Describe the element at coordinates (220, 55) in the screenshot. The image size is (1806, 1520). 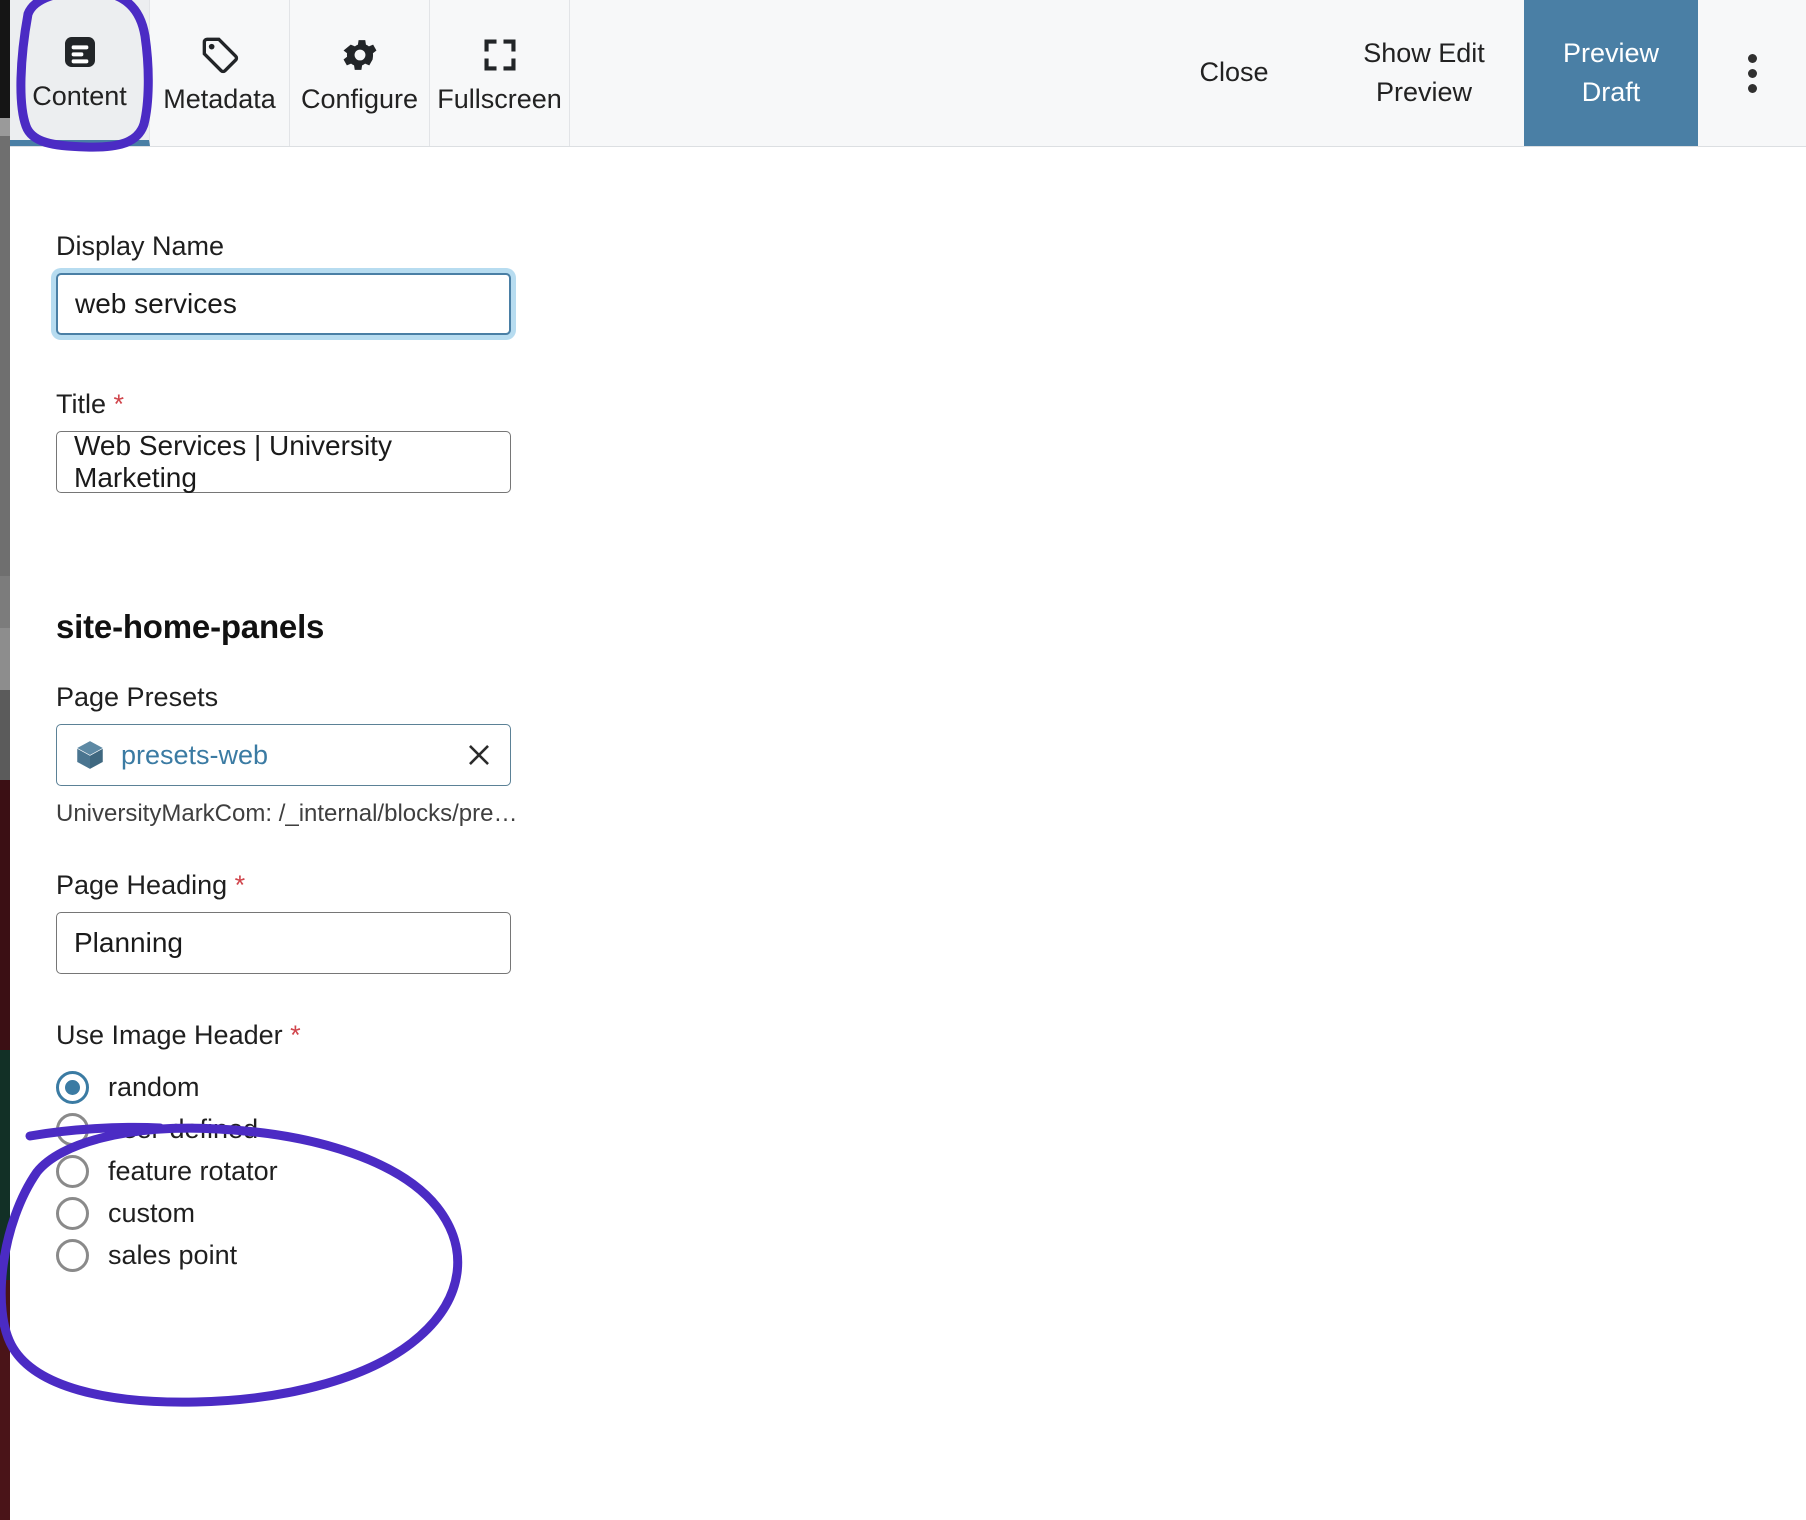
I see `tag-icon` at that location.